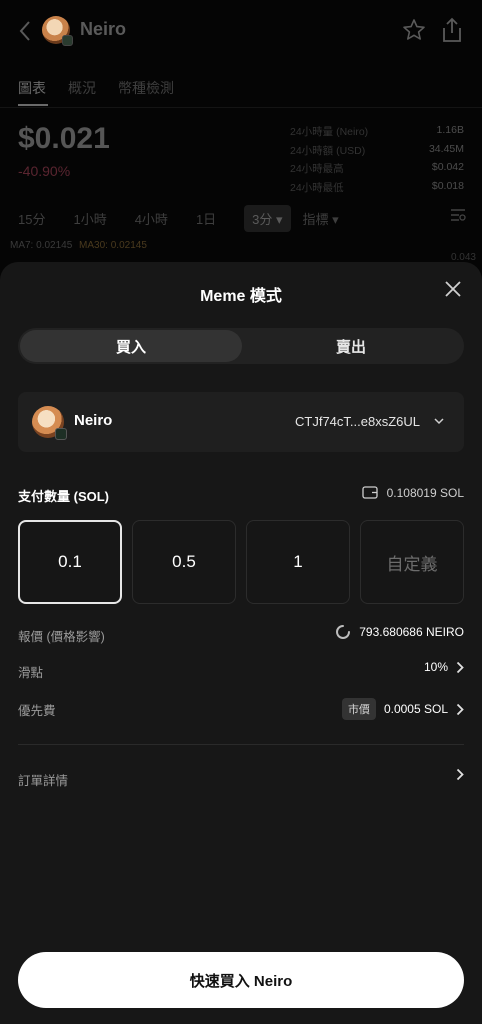  I want to click on loading-spinner-icon, so click(343, 632).